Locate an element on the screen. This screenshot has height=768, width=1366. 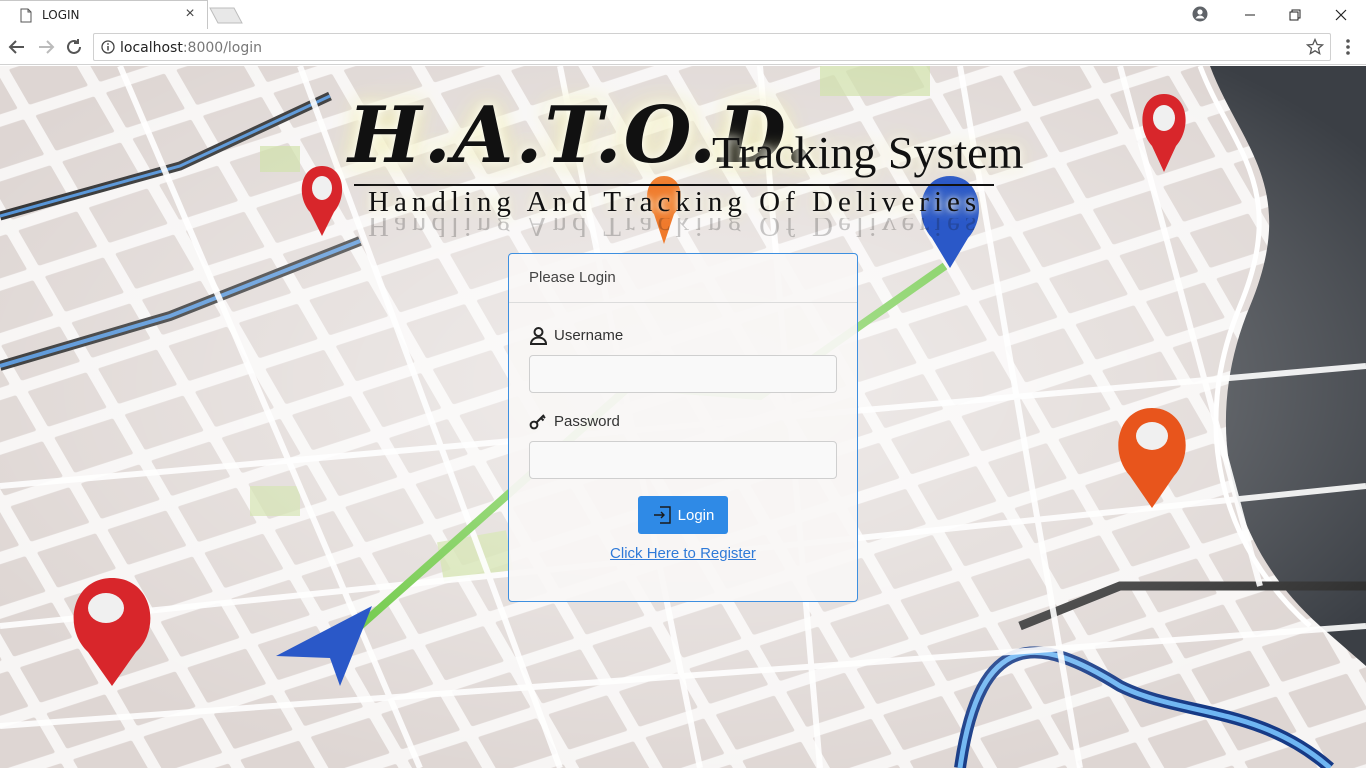
tab-strip: LOGIN × is located at coordinates (683, 14).